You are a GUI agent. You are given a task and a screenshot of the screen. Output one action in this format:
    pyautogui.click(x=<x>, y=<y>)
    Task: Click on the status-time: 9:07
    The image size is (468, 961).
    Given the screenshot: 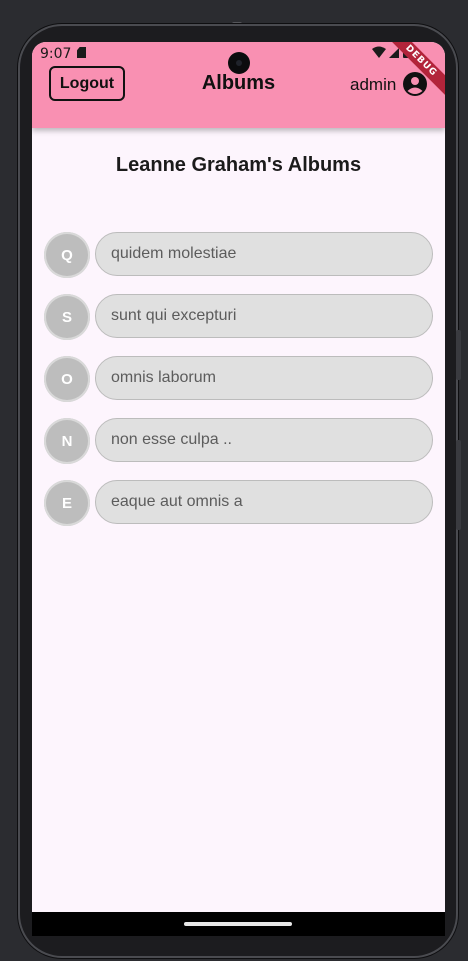 What is the action you would take?
    pyautogui.click(x=56, y=54)
    